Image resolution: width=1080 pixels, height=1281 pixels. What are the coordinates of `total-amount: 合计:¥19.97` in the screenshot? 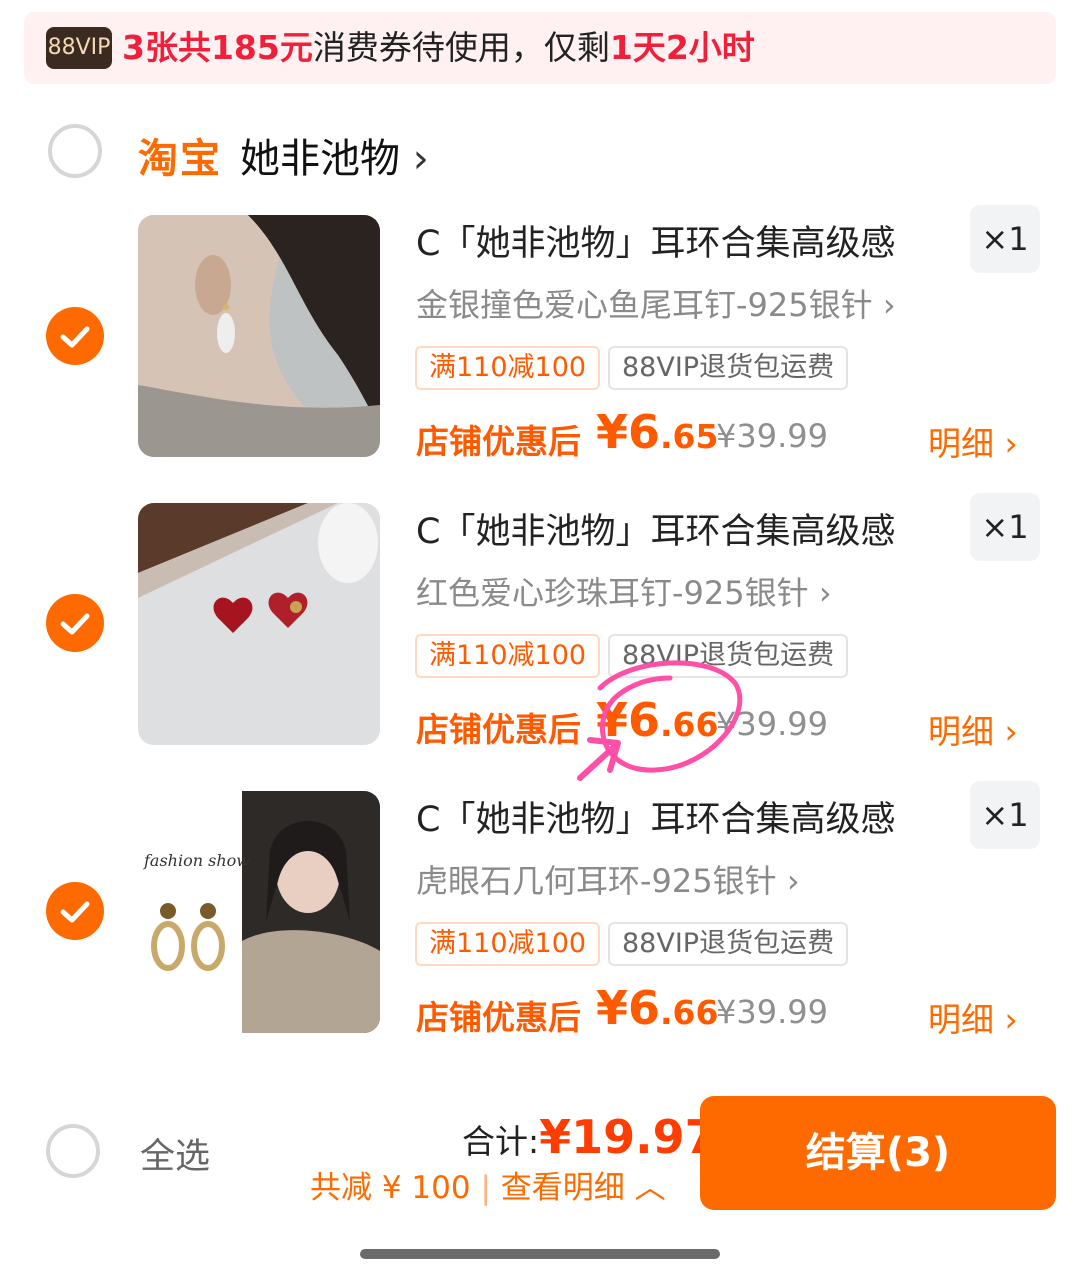 It's located at (589, 1137).